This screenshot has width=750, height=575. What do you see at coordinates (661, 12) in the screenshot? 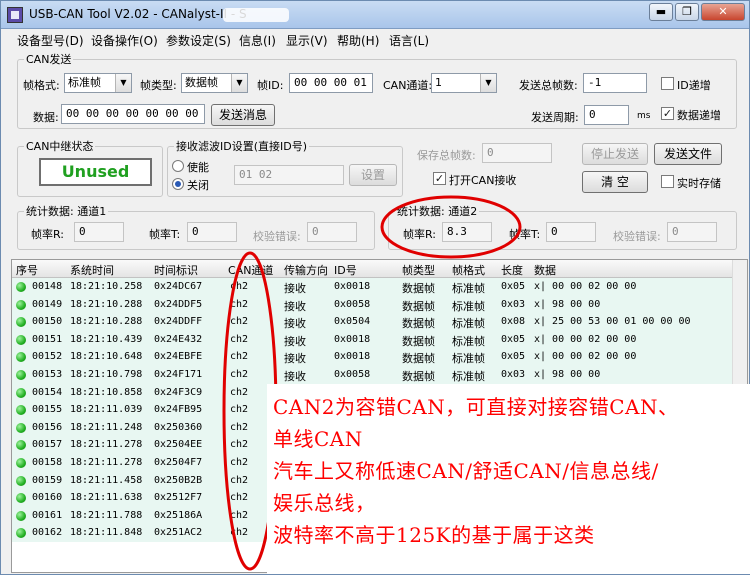
I see `minimize-button: ▬` at bounding box center [661, 12].